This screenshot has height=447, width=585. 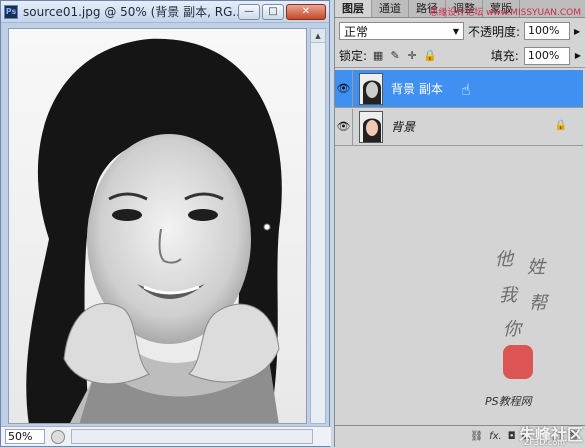 What do you see at coordinates (495, 436) in the screenshot?
I see `fx-icon: fx.` at bounding box center [495, 436].